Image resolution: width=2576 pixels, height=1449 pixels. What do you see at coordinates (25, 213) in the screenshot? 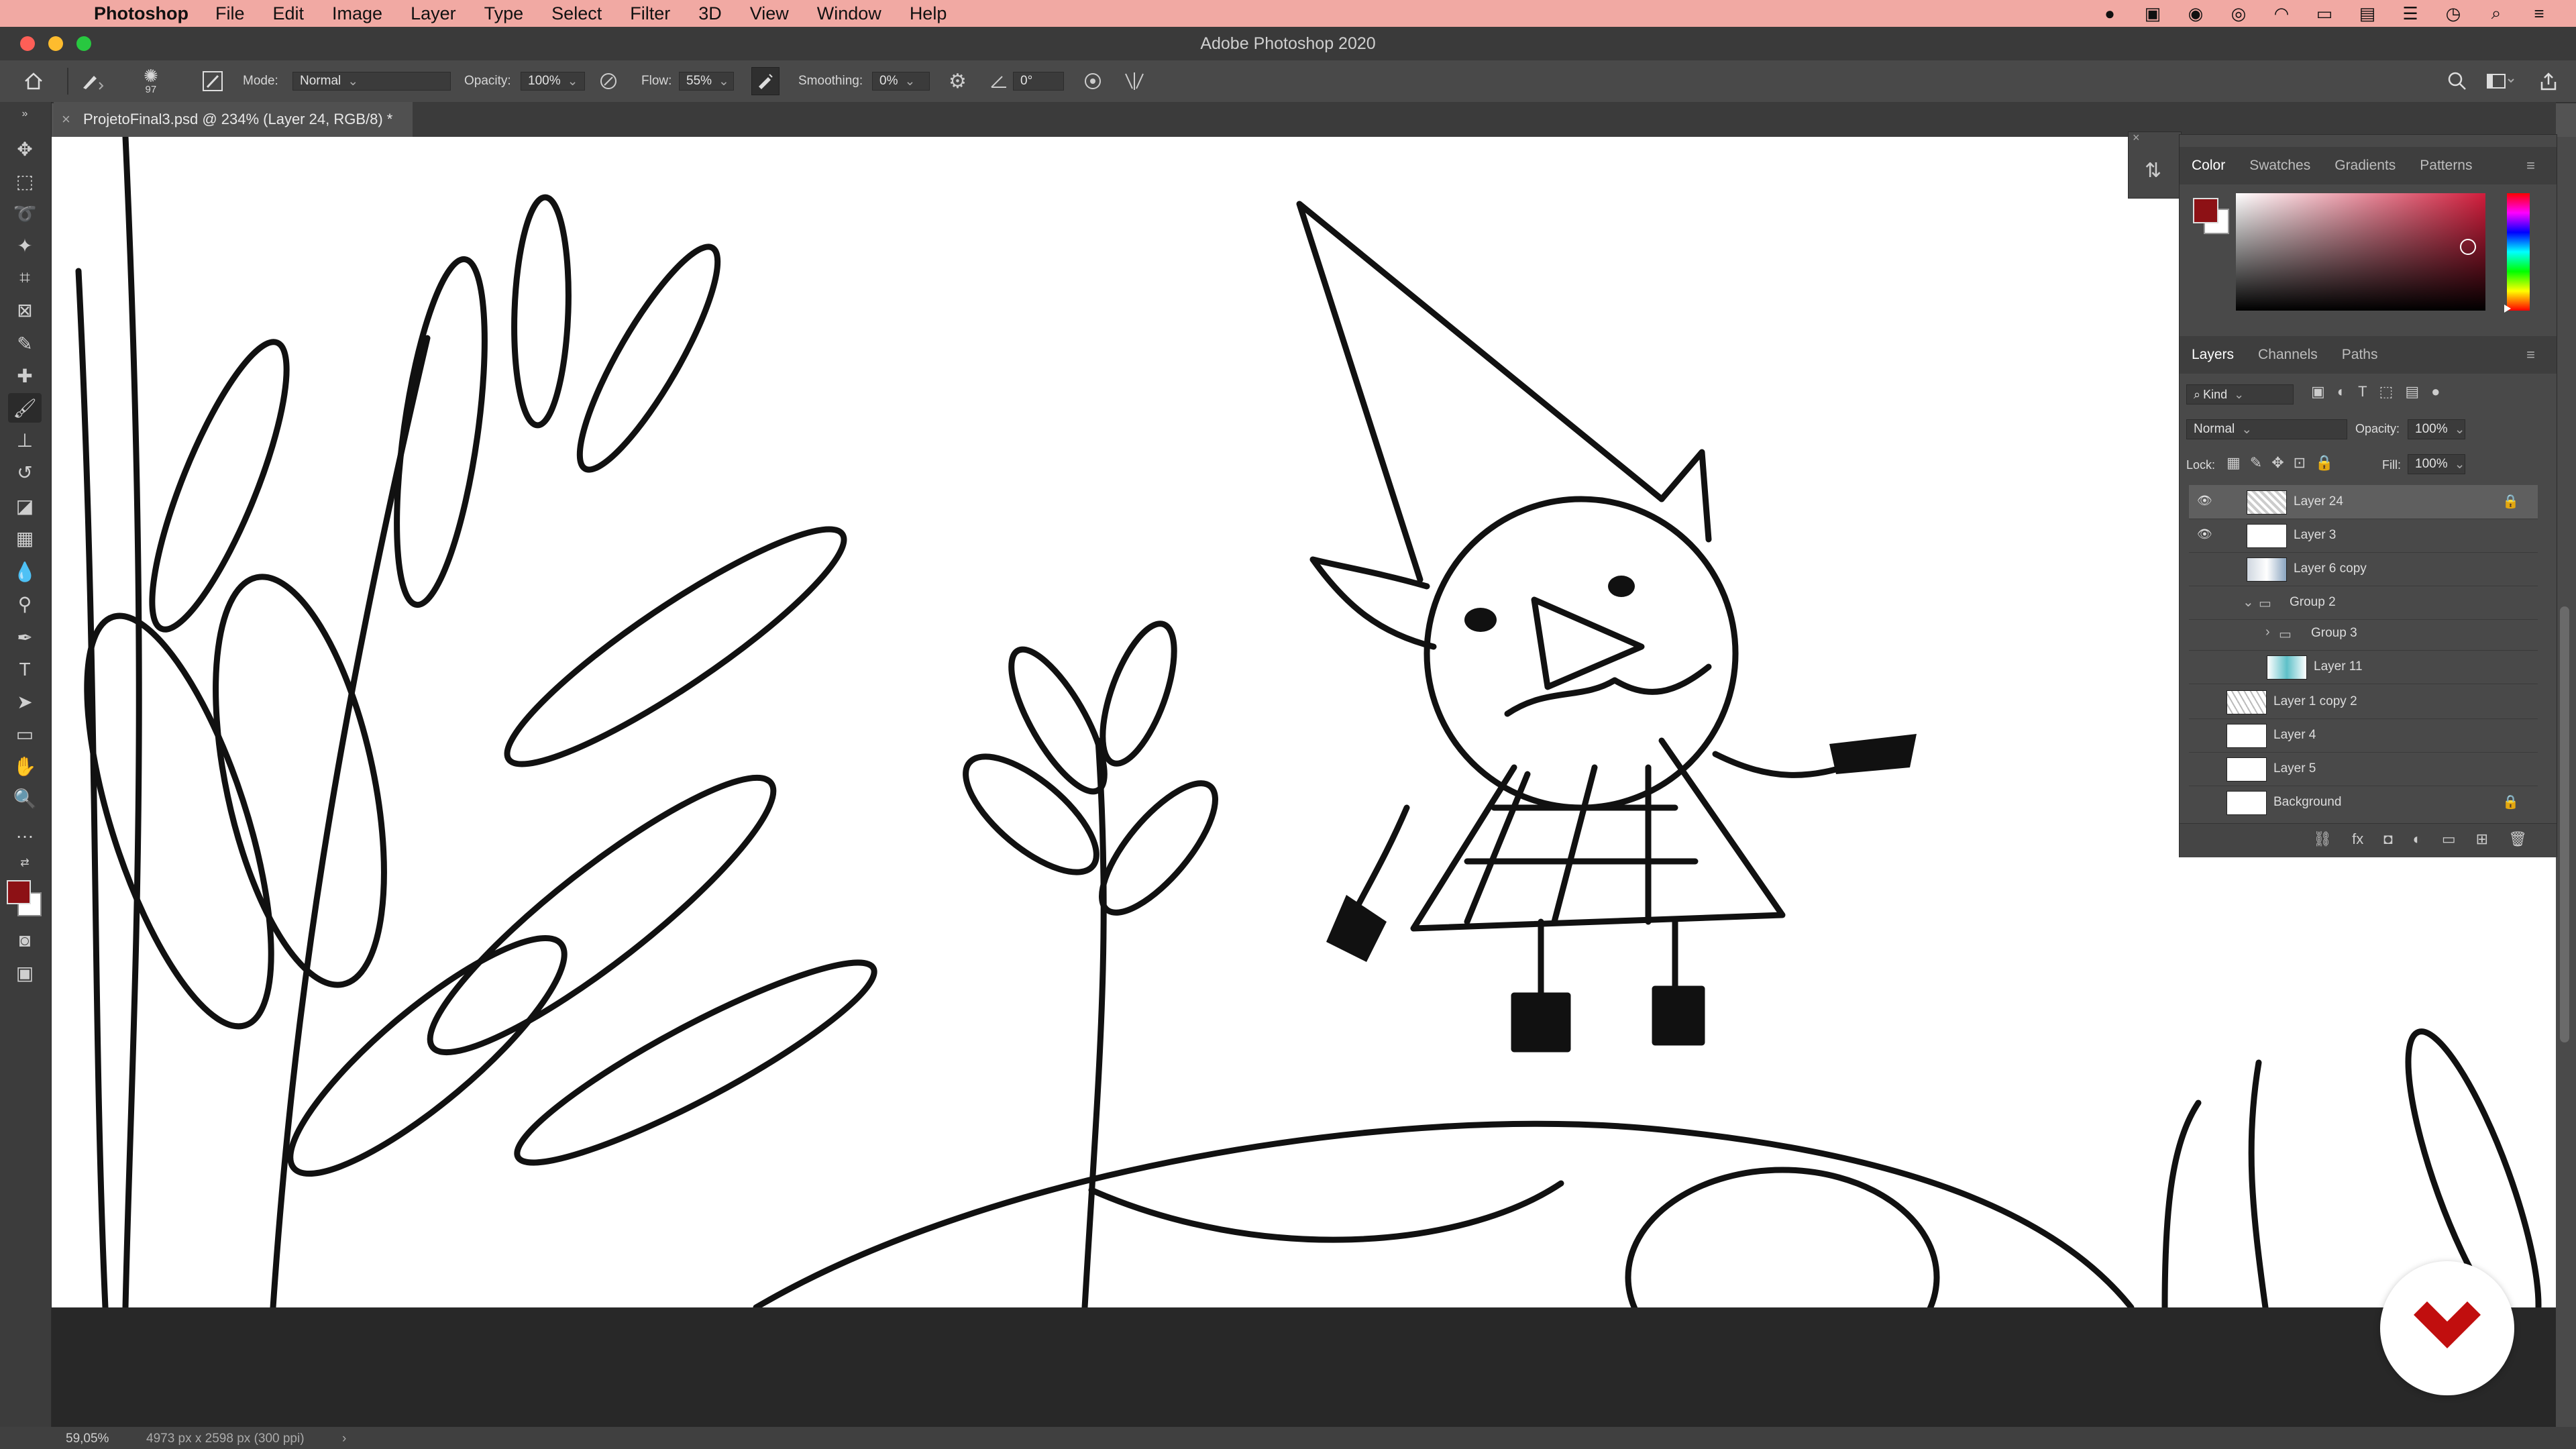
I see `lasso-tool-icon: ➰` at bounding box center [25, 213].